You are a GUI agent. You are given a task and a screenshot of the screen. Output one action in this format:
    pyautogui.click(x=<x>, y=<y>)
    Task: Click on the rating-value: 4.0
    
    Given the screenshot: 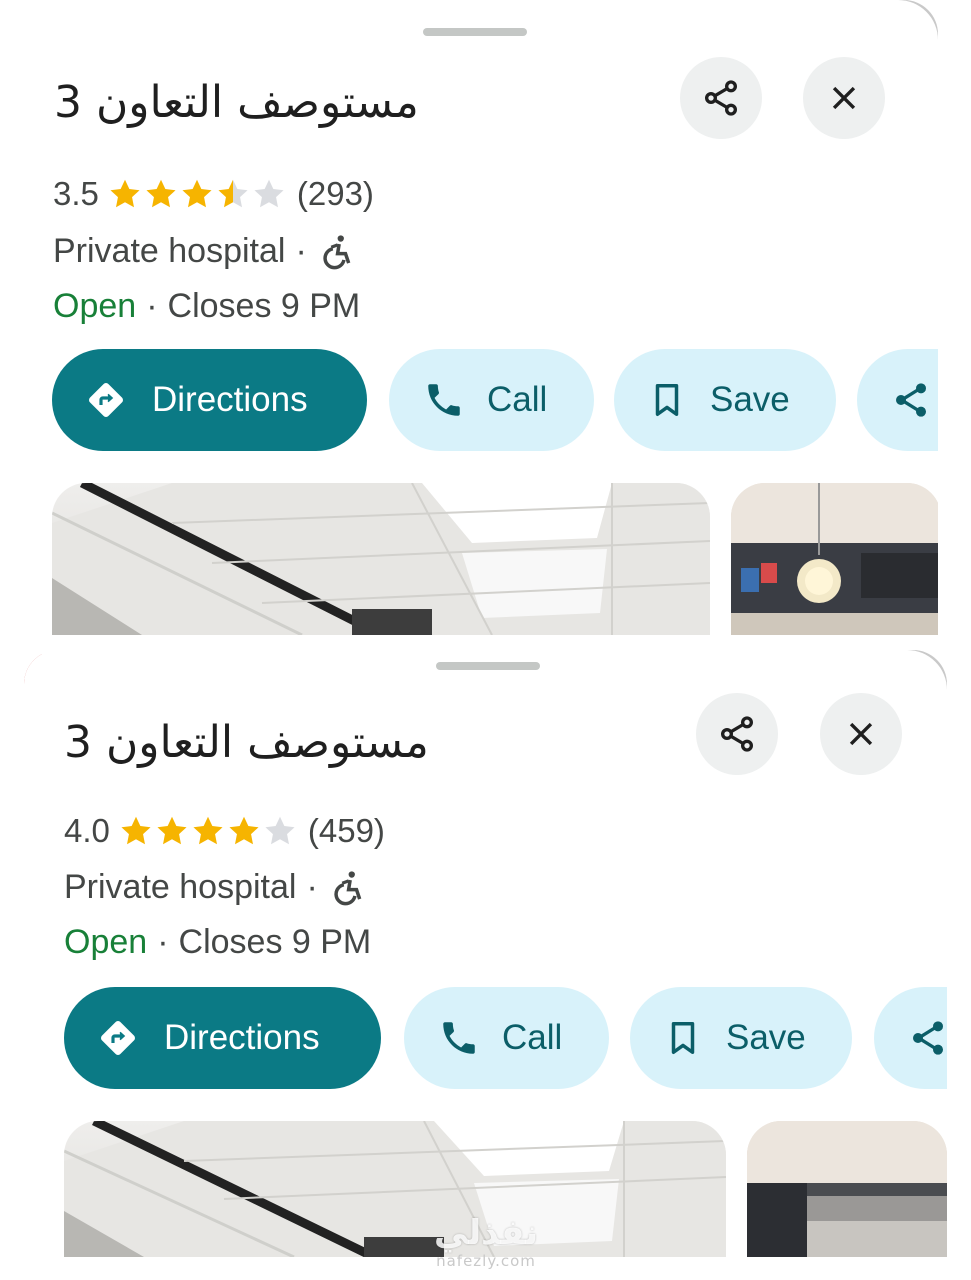 What is the action you would take?
    pyautogui.click(x=87, y=830)
    